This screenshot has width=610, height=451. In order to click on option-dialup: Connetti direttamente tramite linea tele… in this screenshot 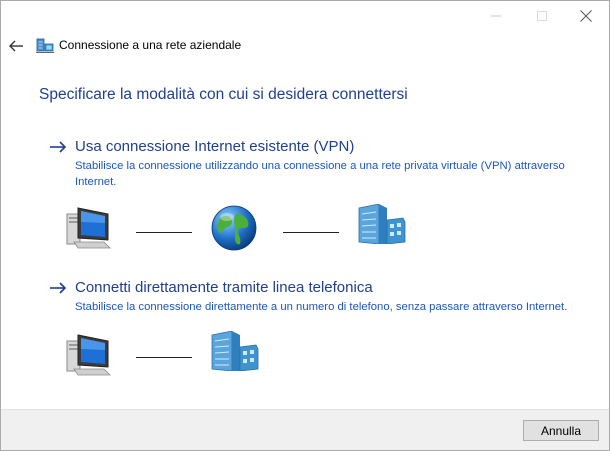, I will do `click(309, 297)`.